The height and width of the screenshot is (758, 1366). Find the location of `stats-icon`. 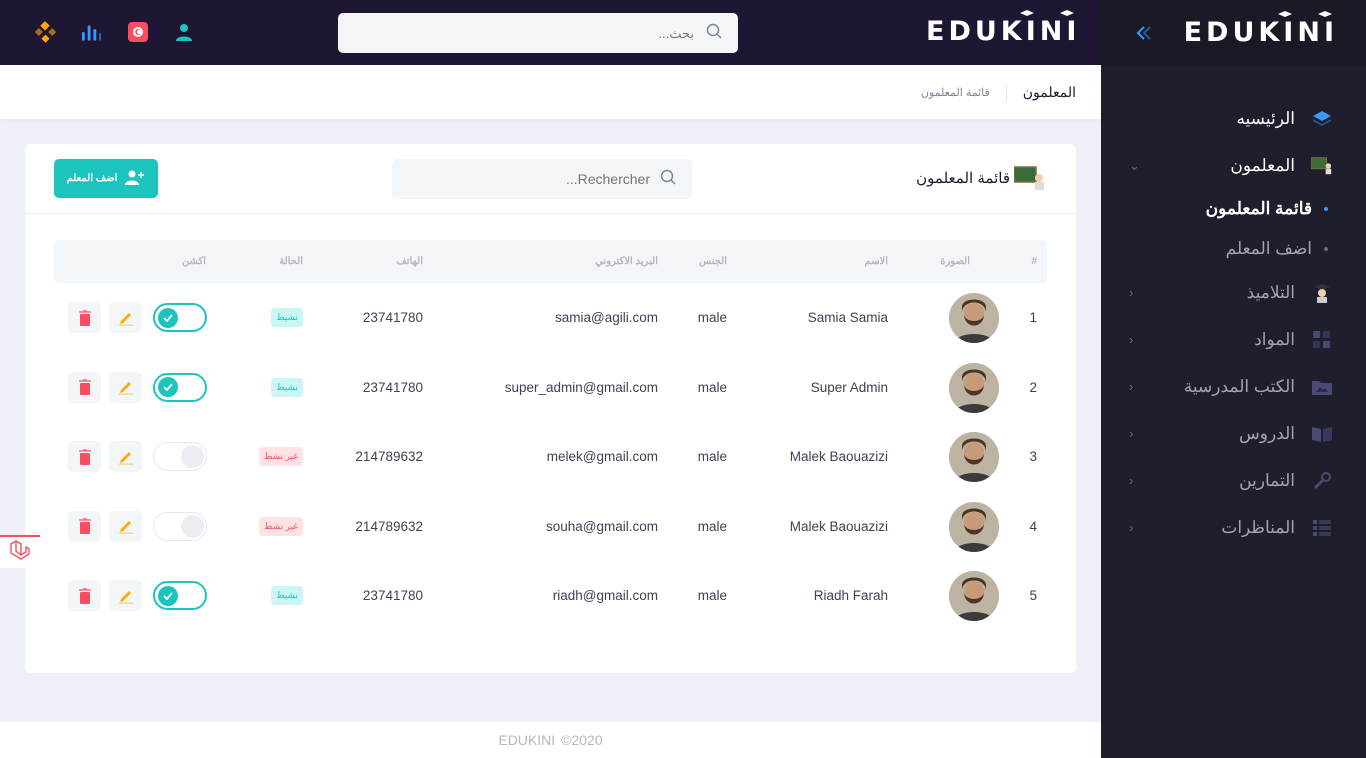

stats-icon is located at coordinates (91, 32).